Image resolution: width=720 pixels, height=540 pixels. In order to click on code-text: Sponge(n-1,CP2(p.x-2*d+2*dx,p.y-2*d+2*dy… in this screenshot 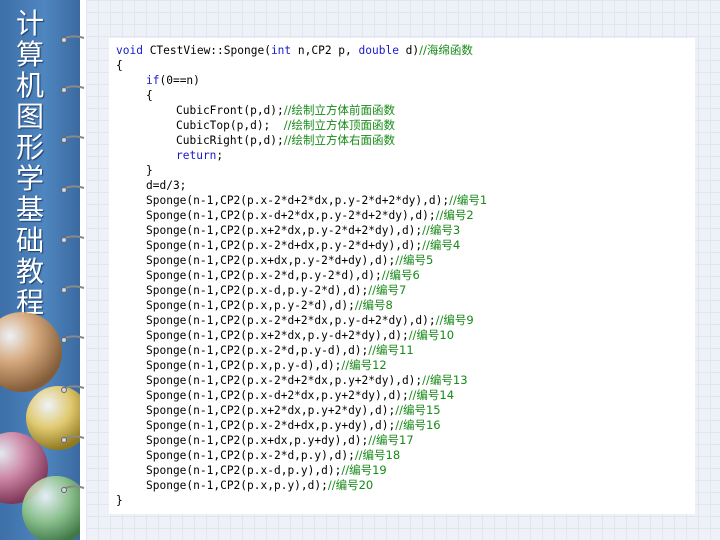, I will do `click(298, 200)`.